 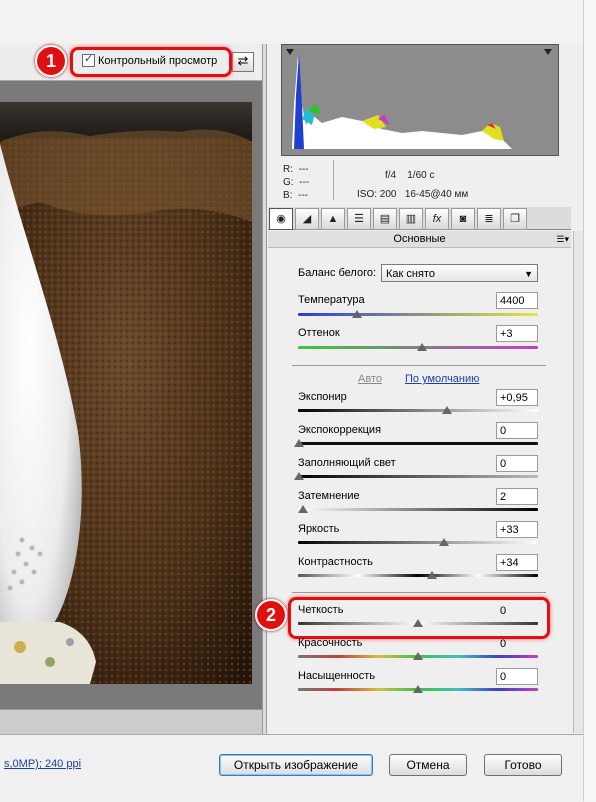 I want to click on recovery-field: 0, so click(x=517, y=430).